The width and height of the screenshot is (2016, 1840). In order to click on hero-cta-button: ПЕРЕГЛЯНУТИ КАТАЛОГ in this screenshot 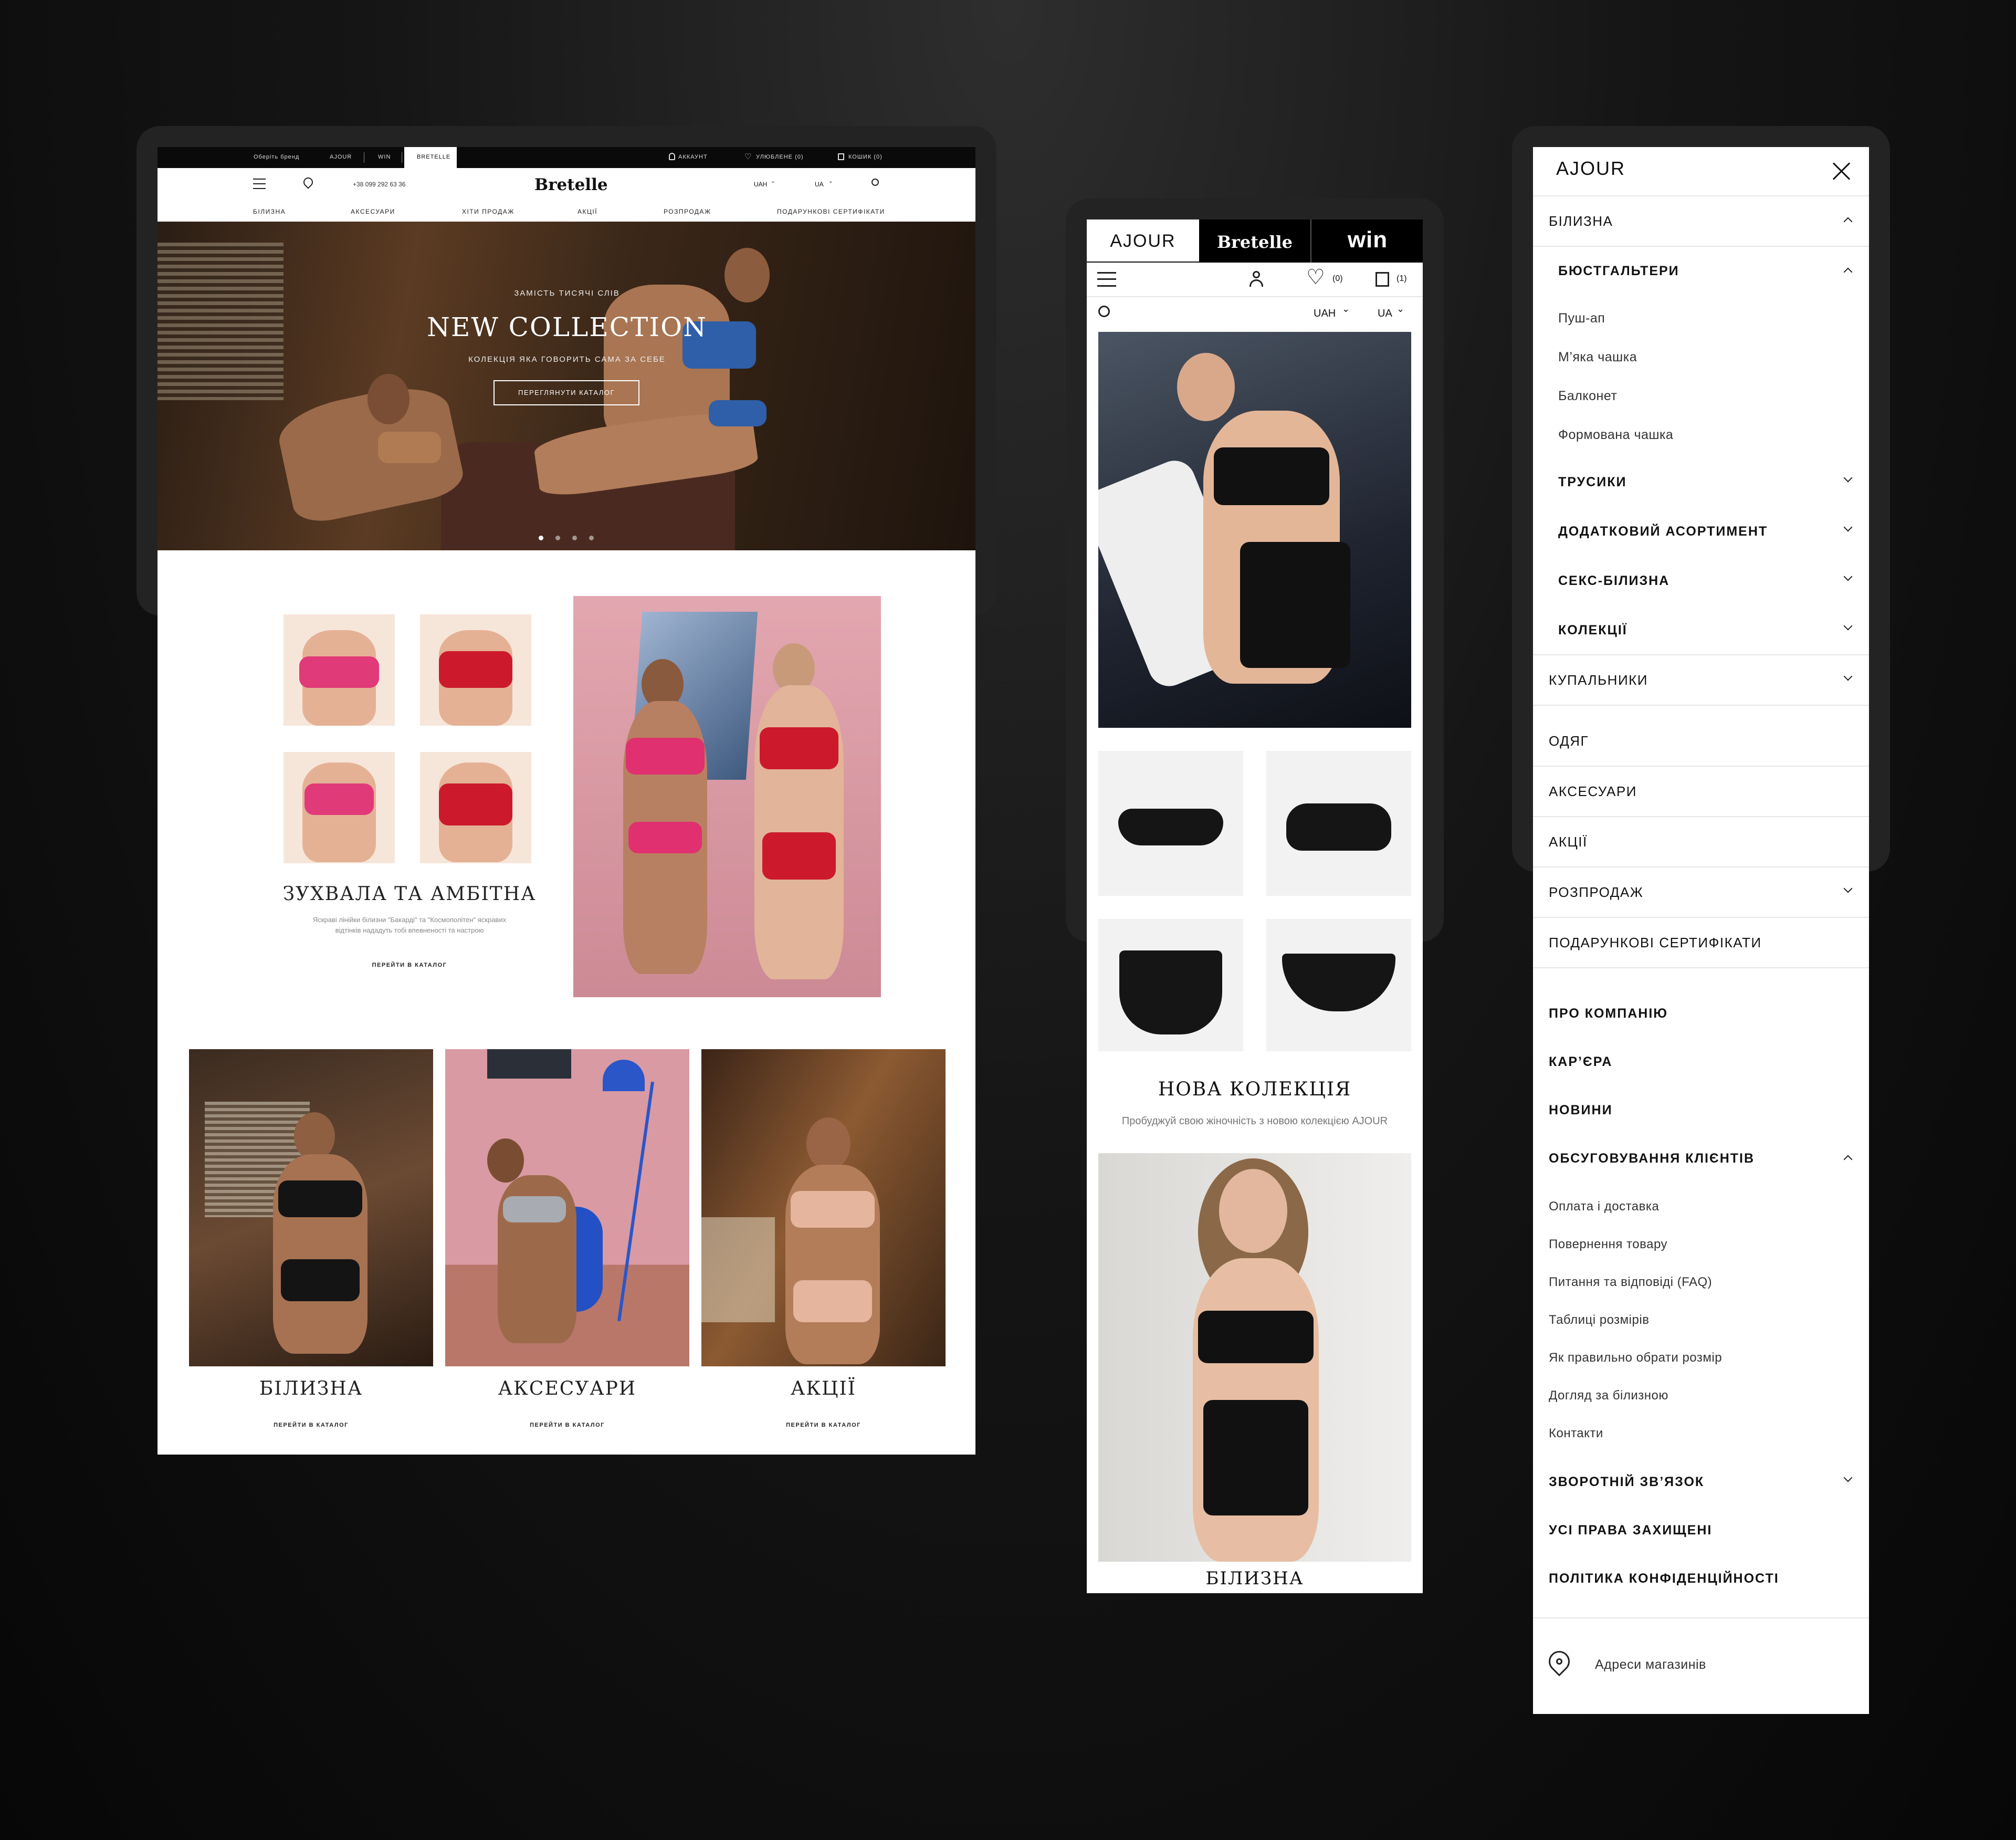, I will do `click(566, 393)`.